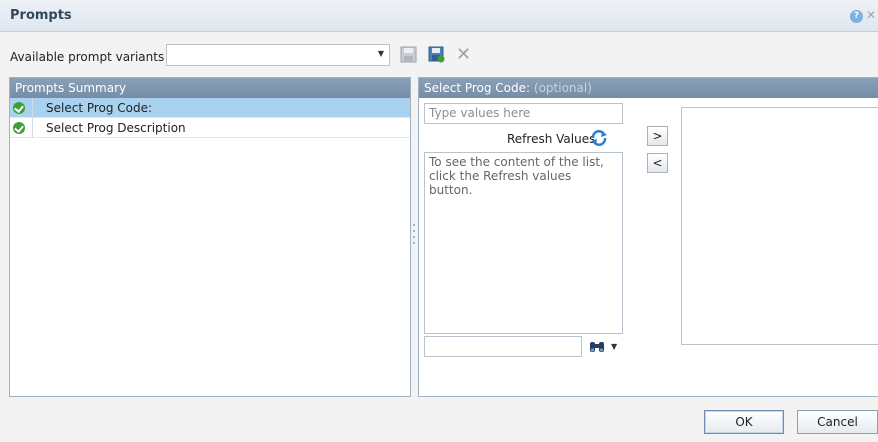 This screenshot has width=878, height=442. What do you see at coordinates (503, 346) in the screenshot?
I see `search-values-input` at bounding box center [503, 346].